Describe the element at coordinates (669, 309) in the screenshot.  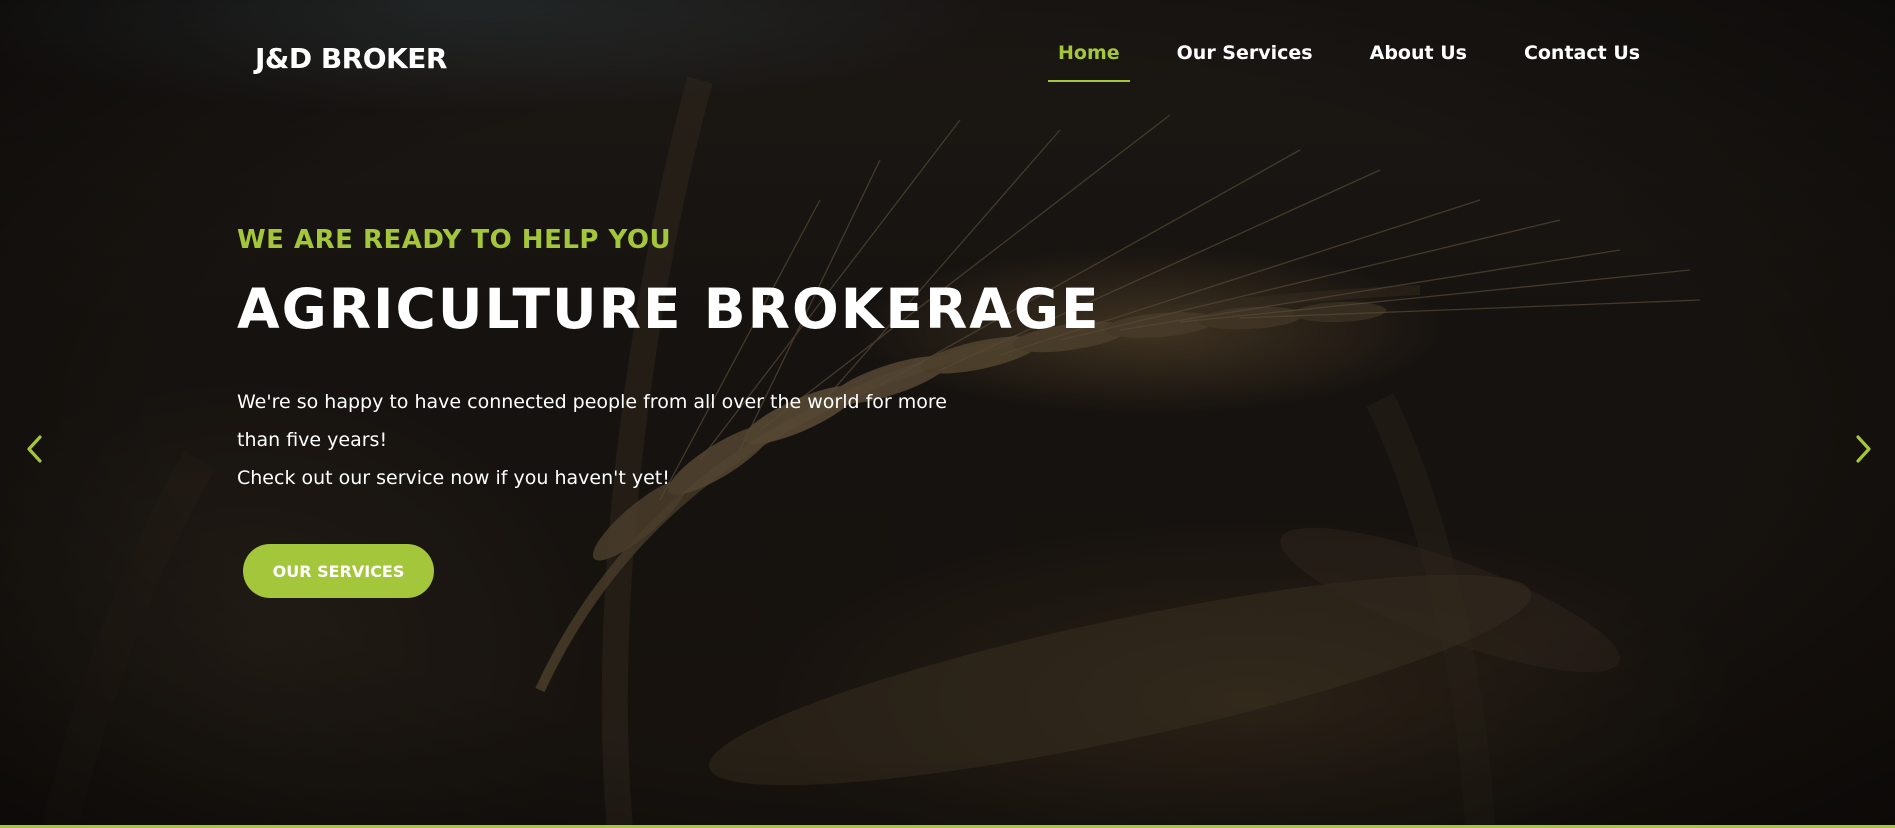
I see `hero-headline: AGRICULTURE BROKERAGE` at that location.